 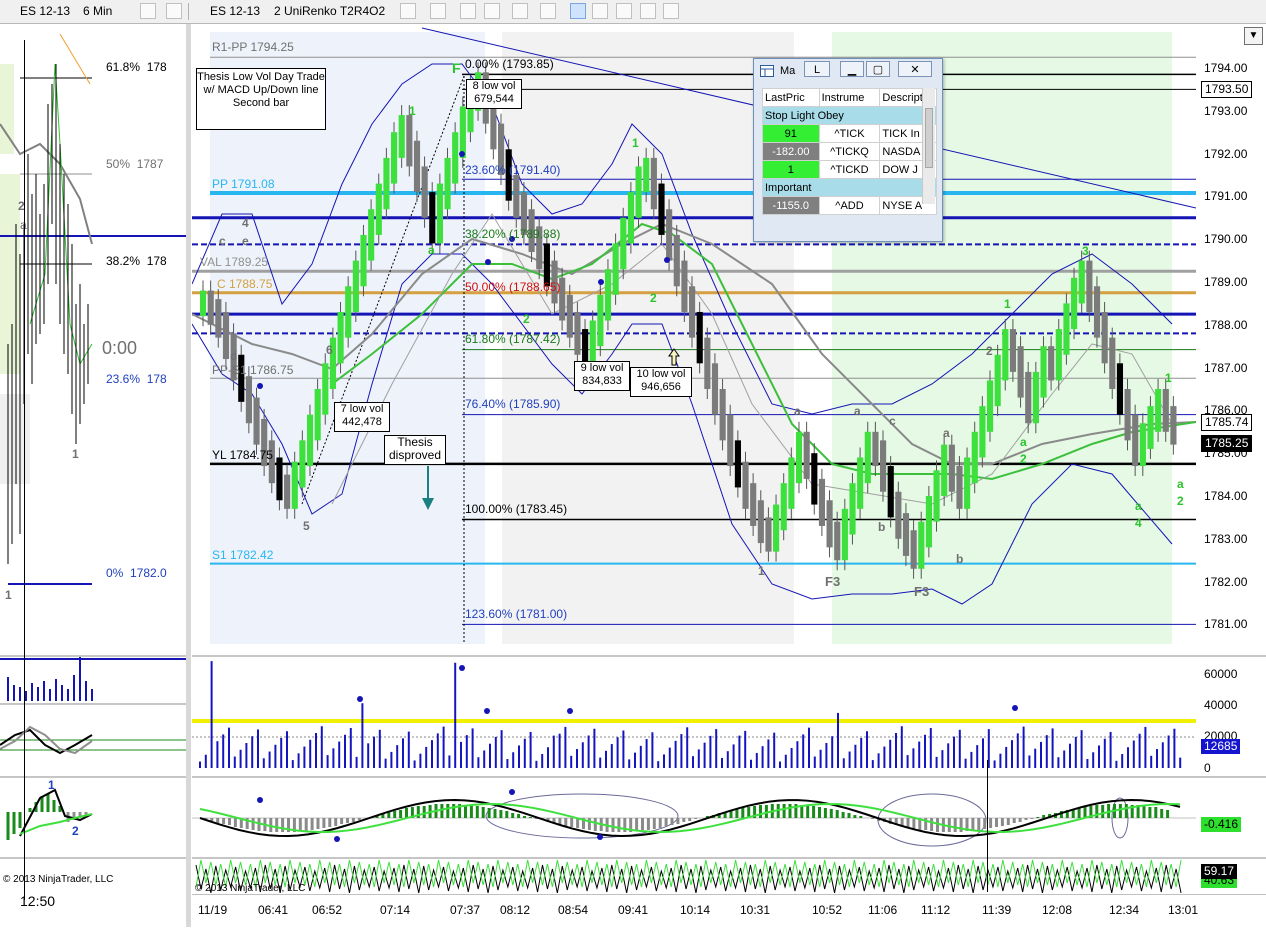 What do you see at coordinates (1227, 422) in the screenshot?
I see `price-flag: 1785.74` at bounding box center [1227, 422].